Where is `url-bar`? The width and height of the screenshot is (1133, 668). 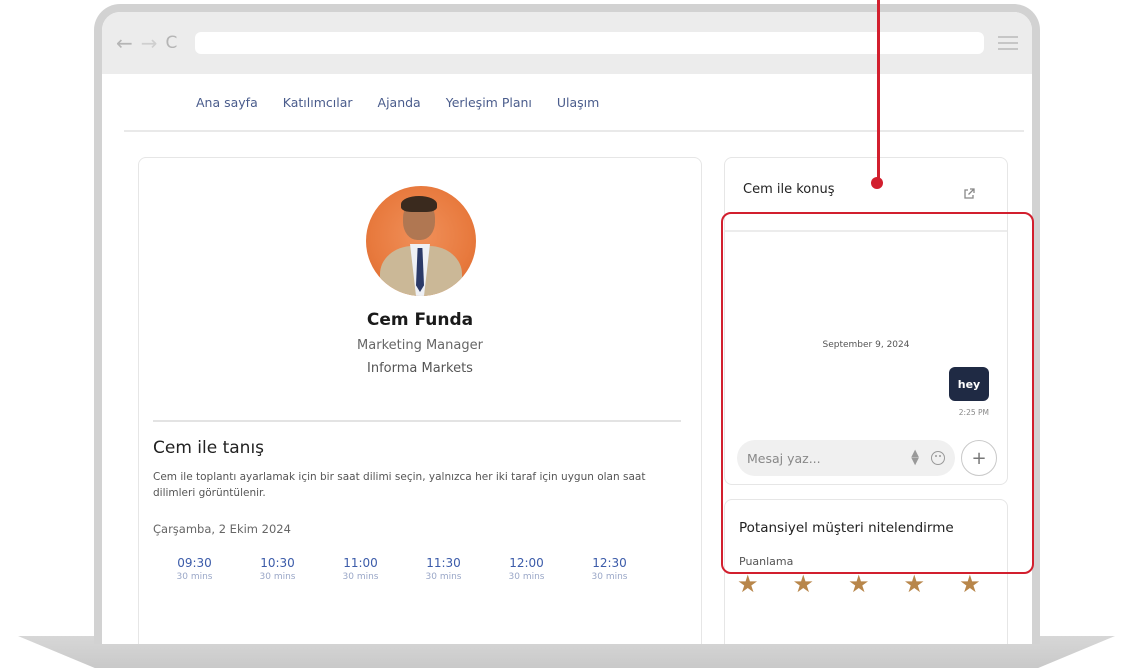 url-bar is located at coordinates (589, 43).